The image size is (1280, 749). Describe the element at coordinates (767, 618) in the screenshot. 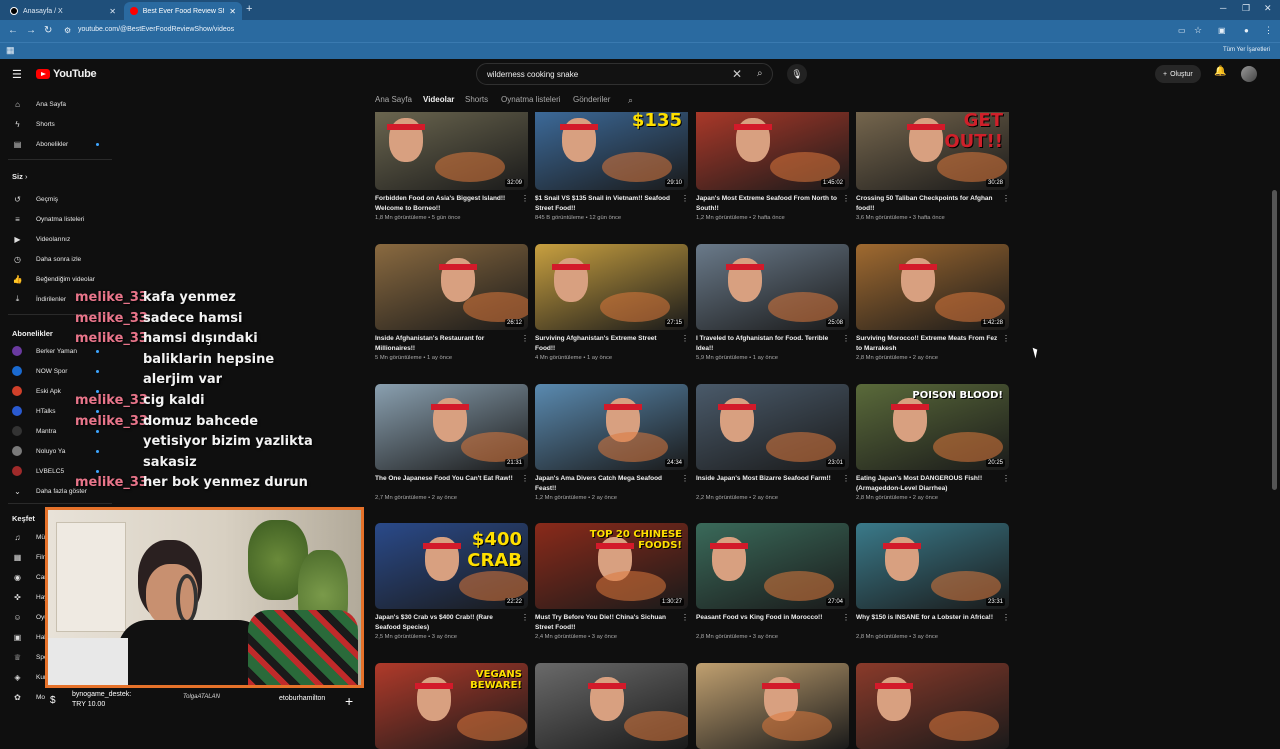

I see `video-title: Peasant Food vs King Food in Morocco!!` at that location.